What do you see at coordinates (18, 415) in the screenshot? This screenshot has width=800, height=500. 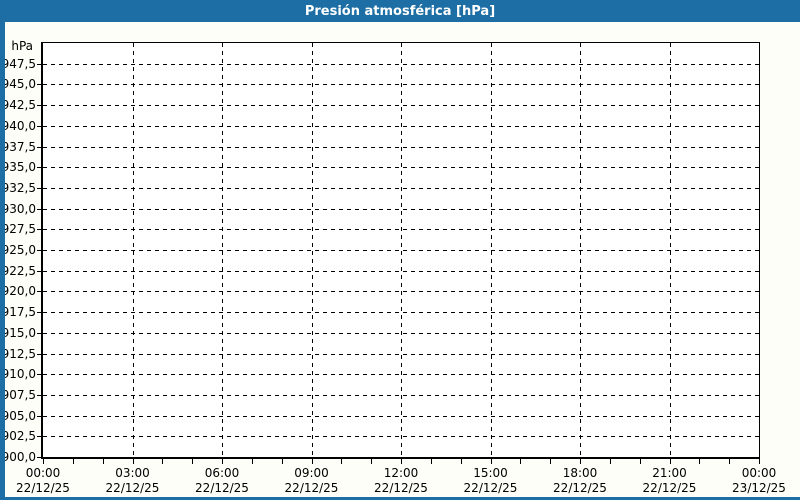 I see `y-tick-label: 905,0` at bounding box center [18, 415].